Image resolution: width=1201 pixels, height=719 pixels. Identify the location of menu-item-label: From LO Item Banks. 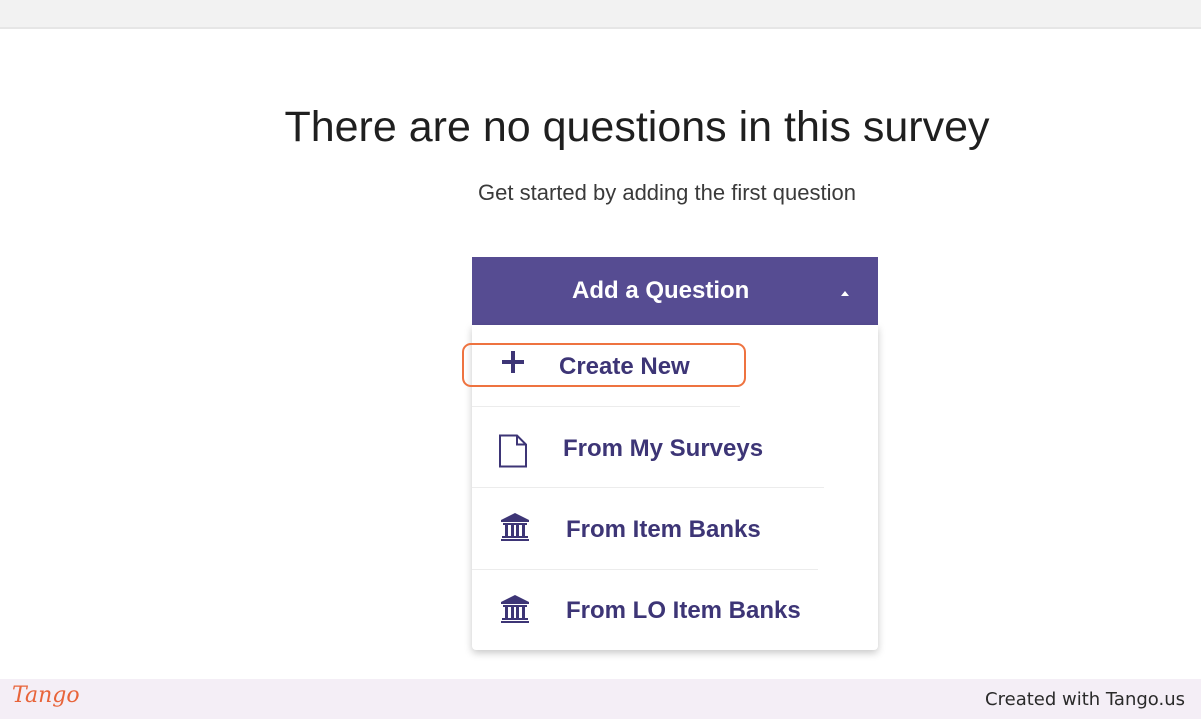
(683, 610).